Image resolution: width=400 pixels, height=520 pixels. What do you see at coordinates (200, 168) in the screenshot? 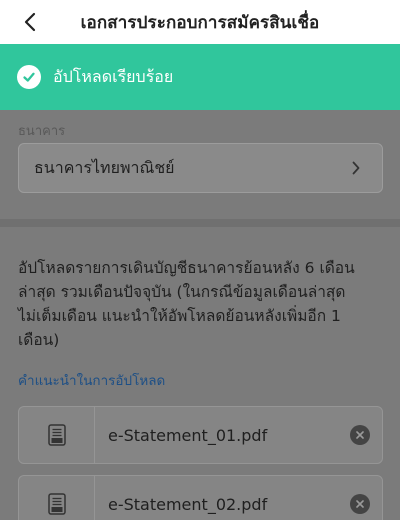
I see `bank-select: ธนาคารไทยพาณิชย์` at bounding box center [200, 168].